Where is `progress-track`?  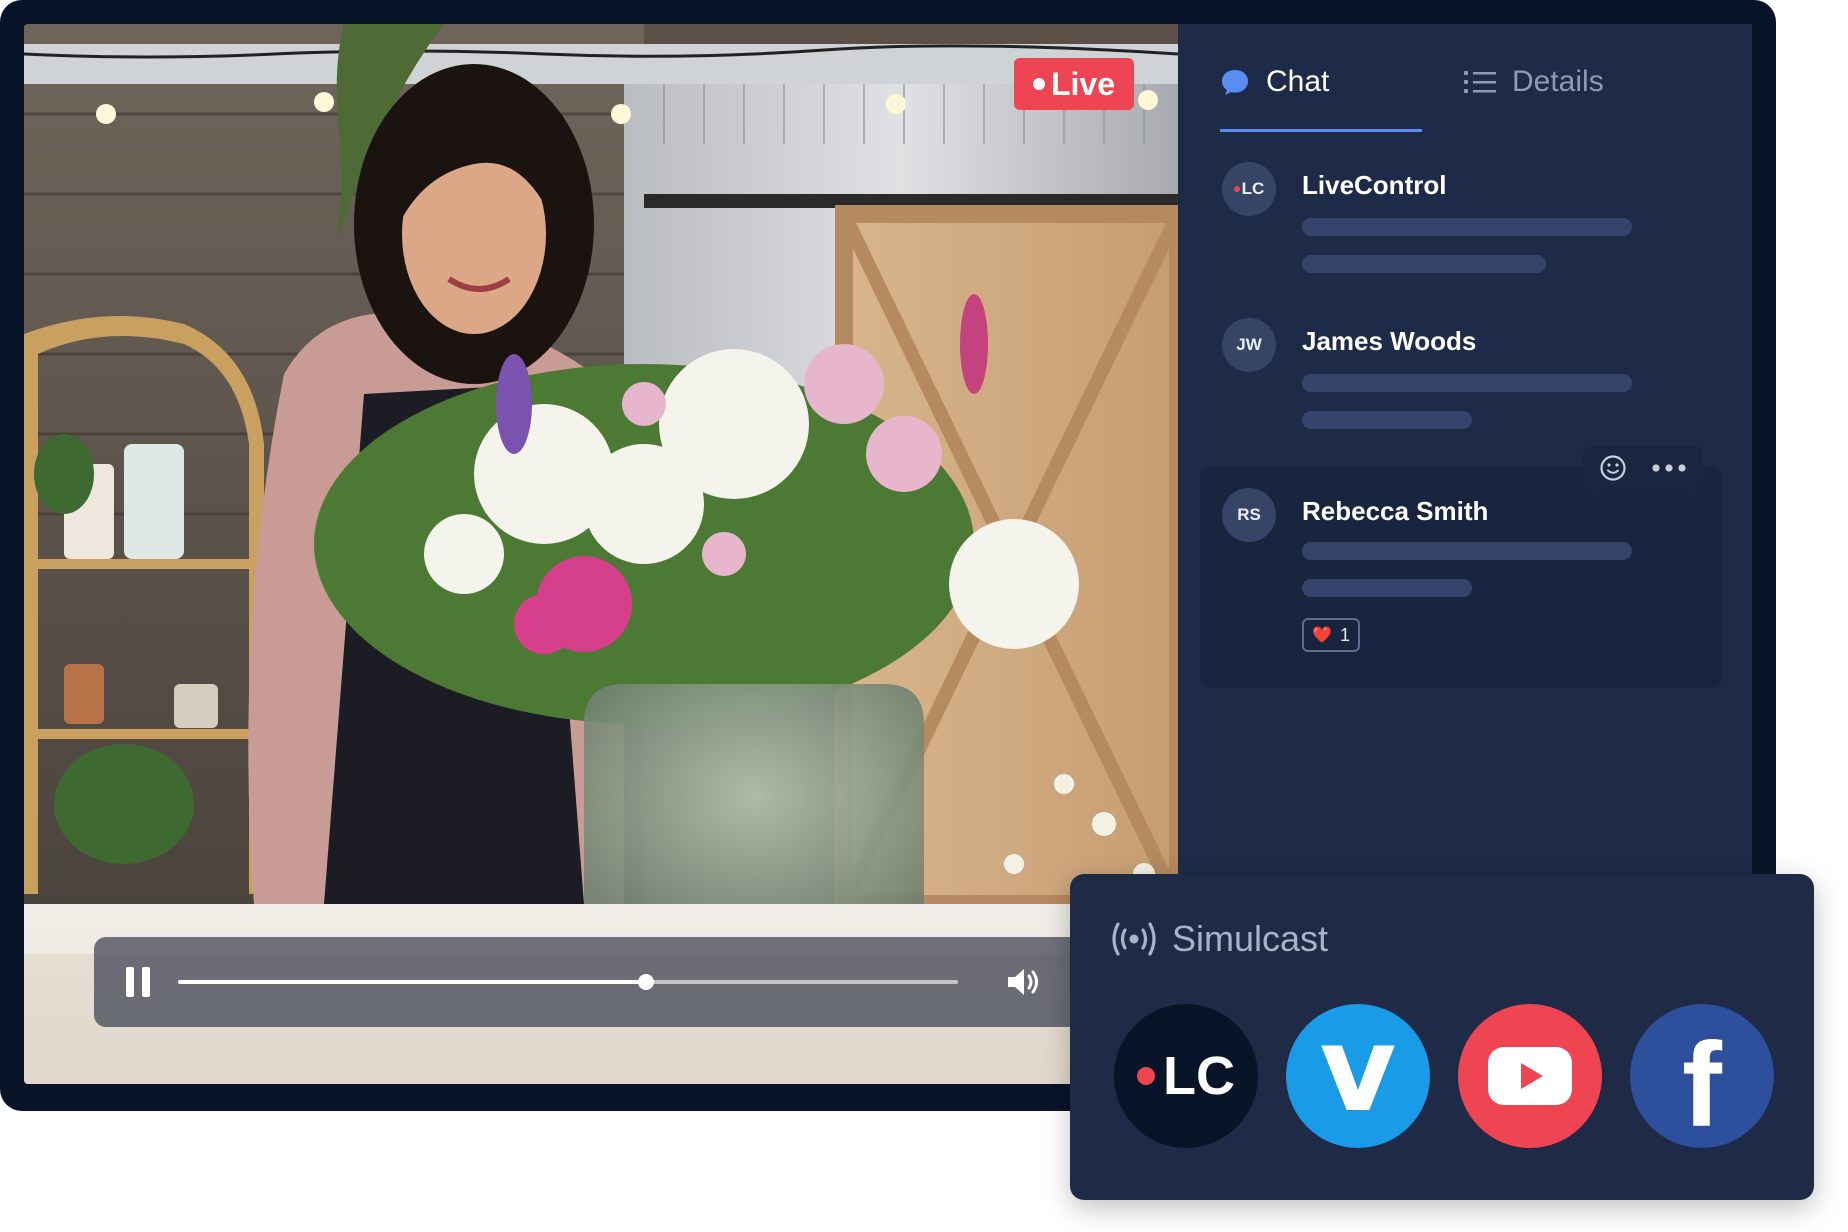
progress-track is located at coordinates (568, 982).